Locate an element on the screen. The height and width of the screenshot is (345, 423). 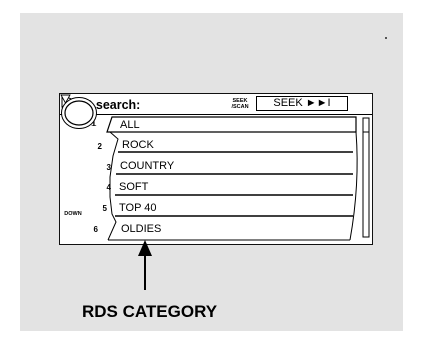
category-number-2: 2 is located at coordinates (99, 146).